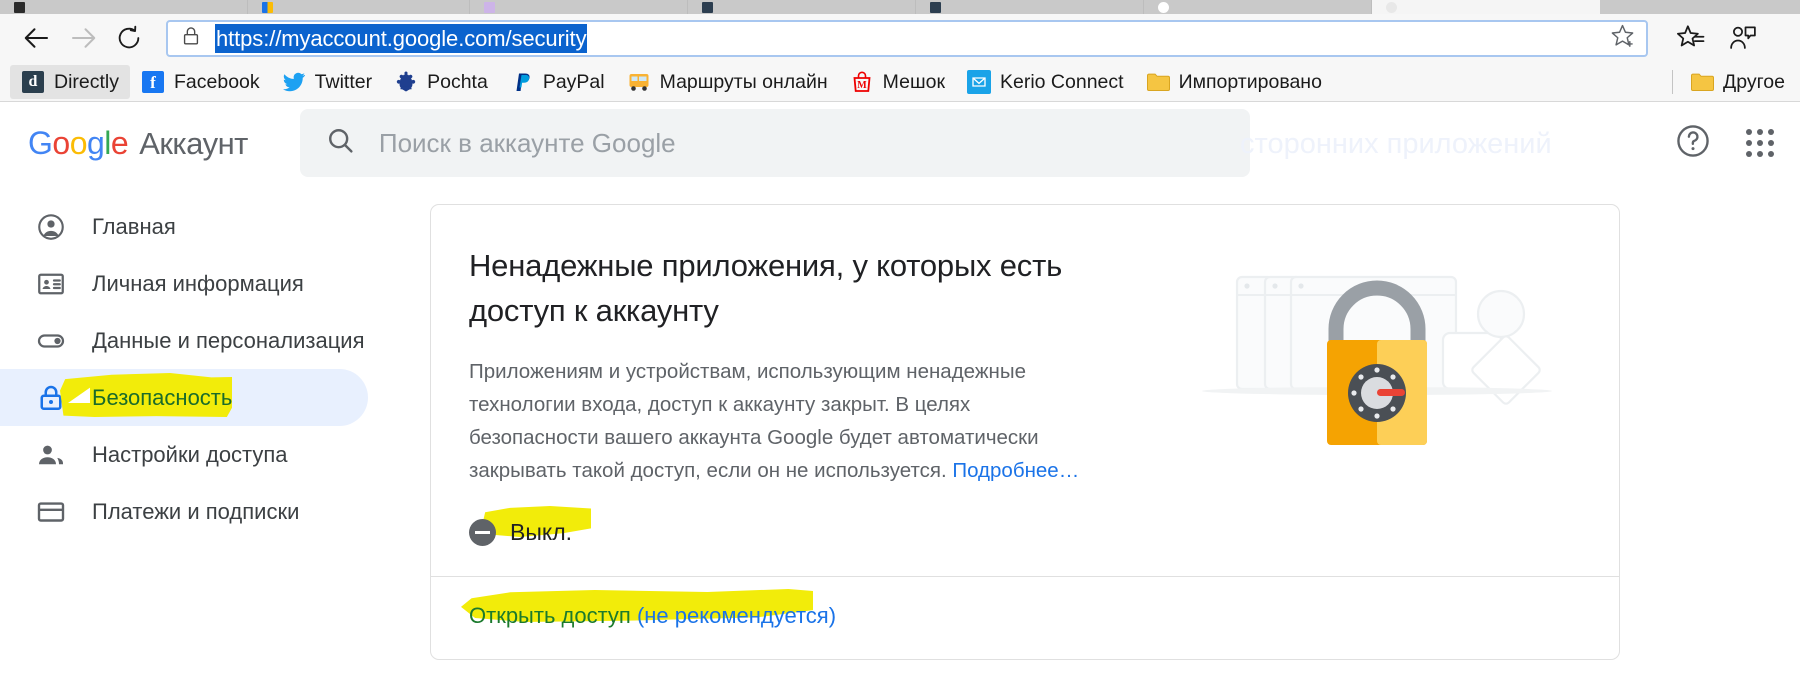 This screenshot has width=1800, height=673. I want to click on people-icon, so click(51, 455).